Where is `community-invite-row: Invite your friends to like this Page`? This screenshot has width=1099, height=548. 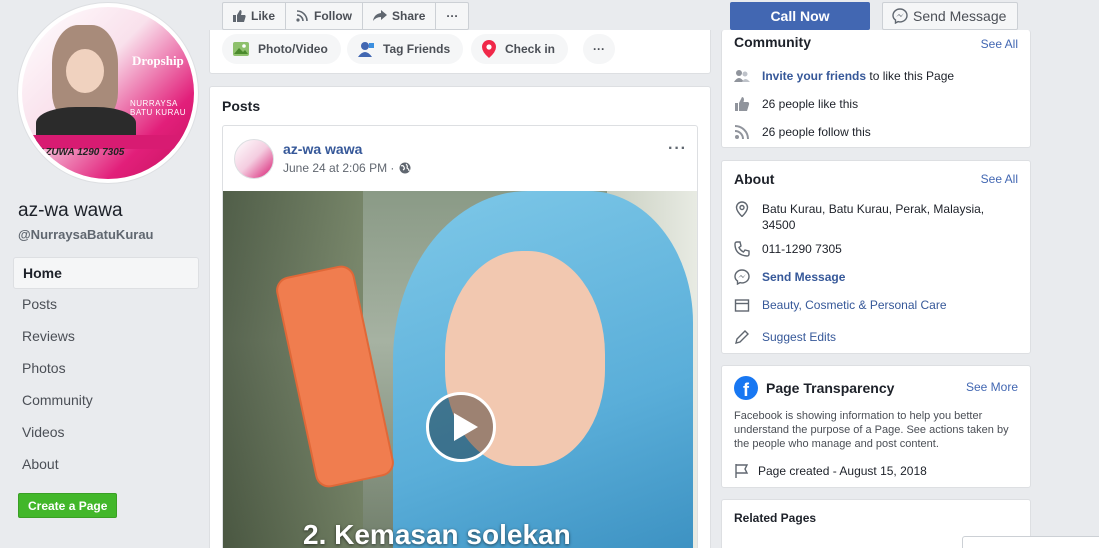
community-invite-row: Invite your friends to like this Page is located at coordinates (844, 76).